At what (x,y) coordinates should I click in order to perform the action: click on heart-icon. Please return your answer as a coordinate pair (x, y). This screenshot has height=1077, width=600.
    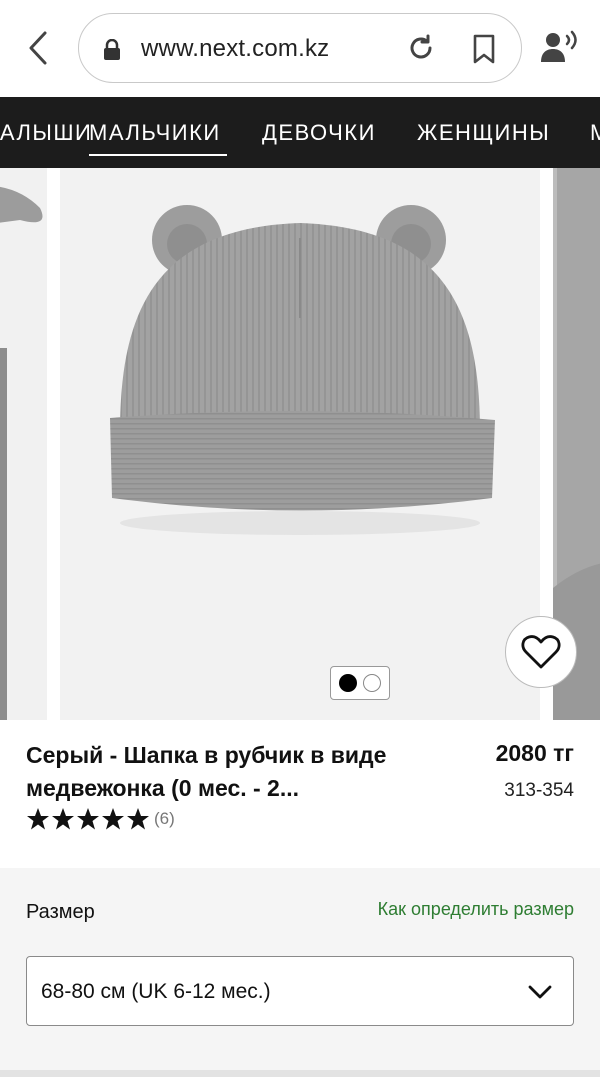
    Looking at the image, I should click on (541, 652).